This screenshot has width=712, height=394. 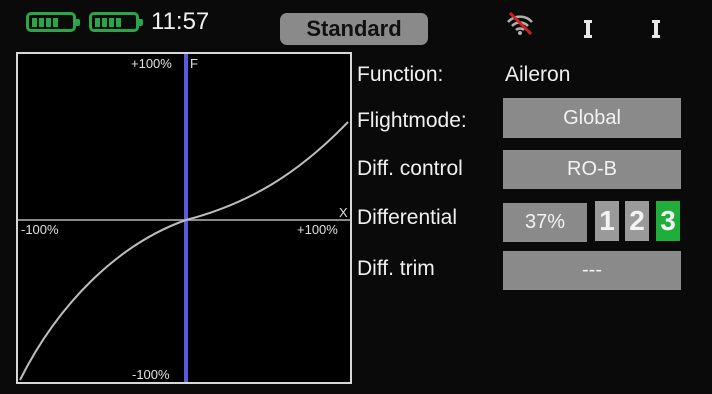 I want to click on model-name-button: Standard, so click(x=354, y=29).